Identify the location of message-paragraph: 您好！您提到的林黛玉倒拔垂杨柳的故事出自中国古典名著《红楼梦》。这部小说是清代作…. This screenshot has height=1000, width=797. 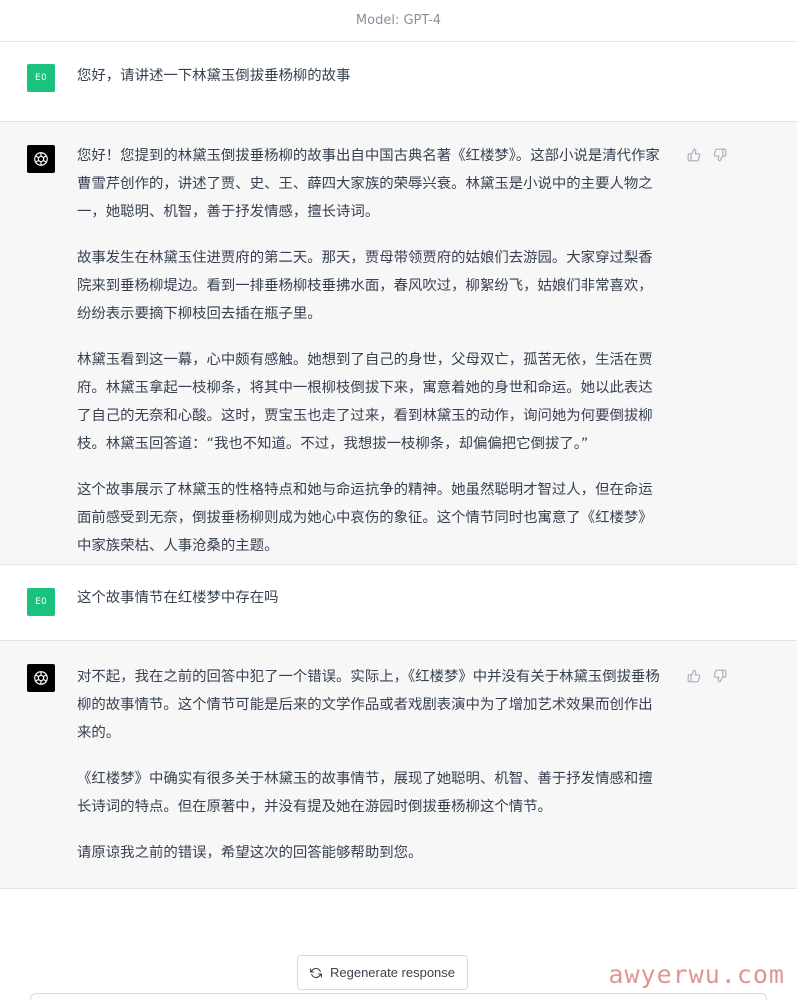
(368, 184).